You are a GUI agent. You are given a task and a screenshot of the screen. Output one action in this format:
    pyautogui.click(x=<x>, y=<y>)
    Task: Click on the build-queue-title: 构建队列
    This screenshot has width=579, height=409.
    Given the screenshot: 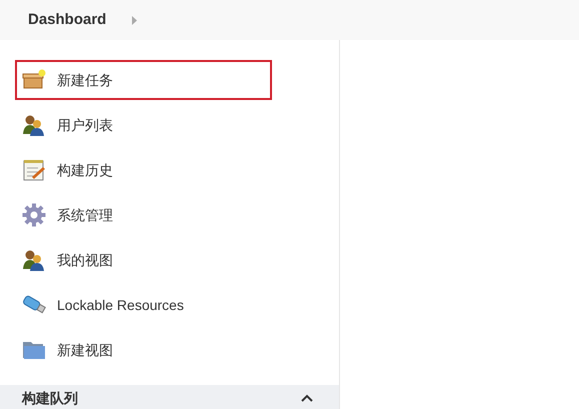 What is the action you would take?
    pyautogui.click(x=50, y=398)
    